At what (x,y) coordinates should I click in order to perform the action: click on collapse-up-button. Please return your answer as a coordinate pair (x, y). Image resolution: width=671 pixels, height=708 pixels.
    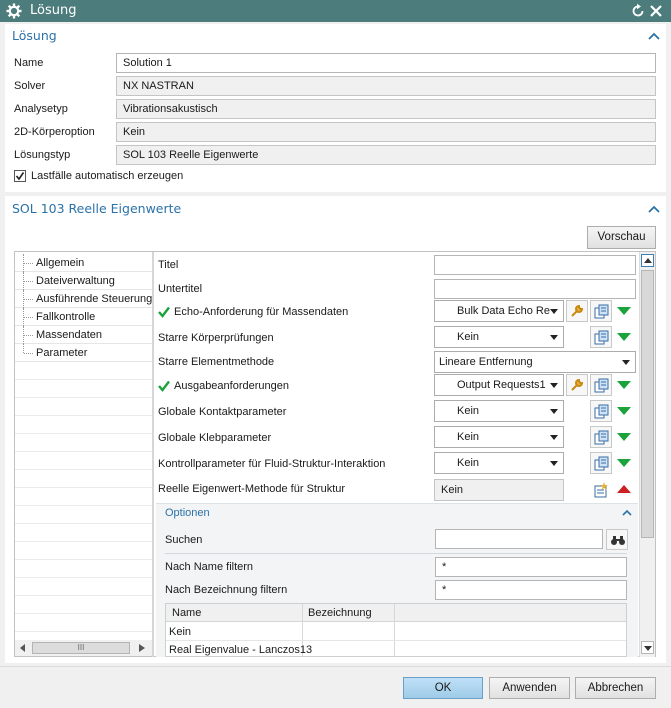
    Looking at the image, I should click on (625, 490).